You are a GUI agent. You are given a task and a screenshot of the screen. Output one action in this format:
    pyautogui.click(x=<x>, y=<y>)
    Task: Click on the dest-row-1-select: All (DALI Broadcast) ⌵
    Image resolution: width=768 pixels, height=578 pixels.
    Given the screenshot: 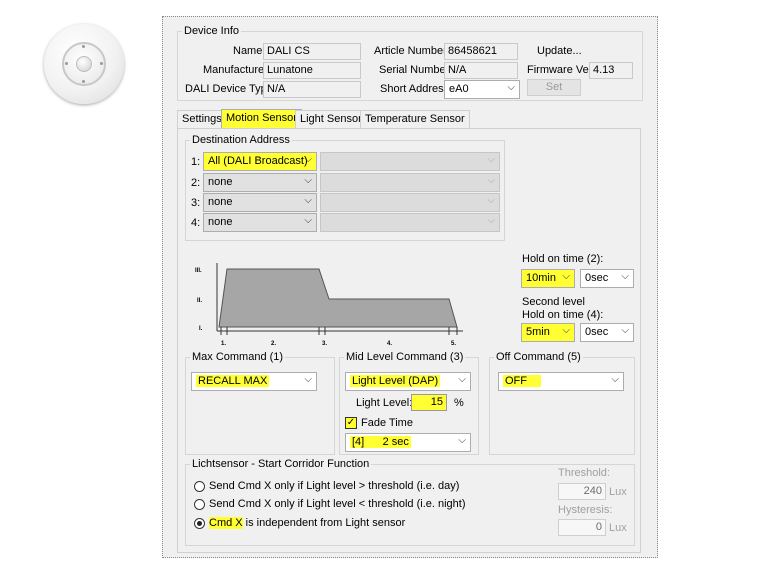 What is the action you would take?
    pyautogui.click(x=260, y=161)
    